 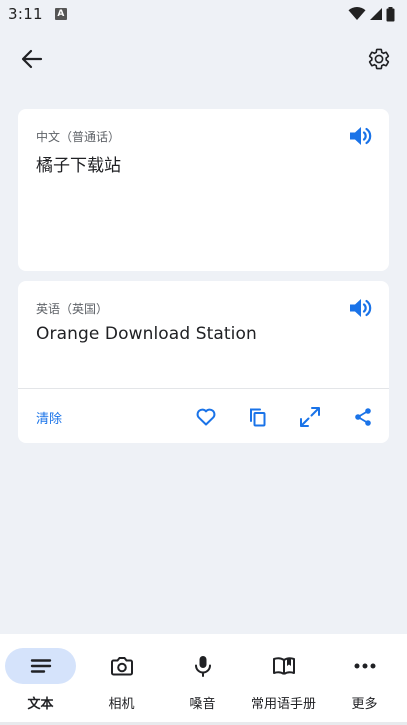 I want to click on copy-icon, so click(x=258, y=417).